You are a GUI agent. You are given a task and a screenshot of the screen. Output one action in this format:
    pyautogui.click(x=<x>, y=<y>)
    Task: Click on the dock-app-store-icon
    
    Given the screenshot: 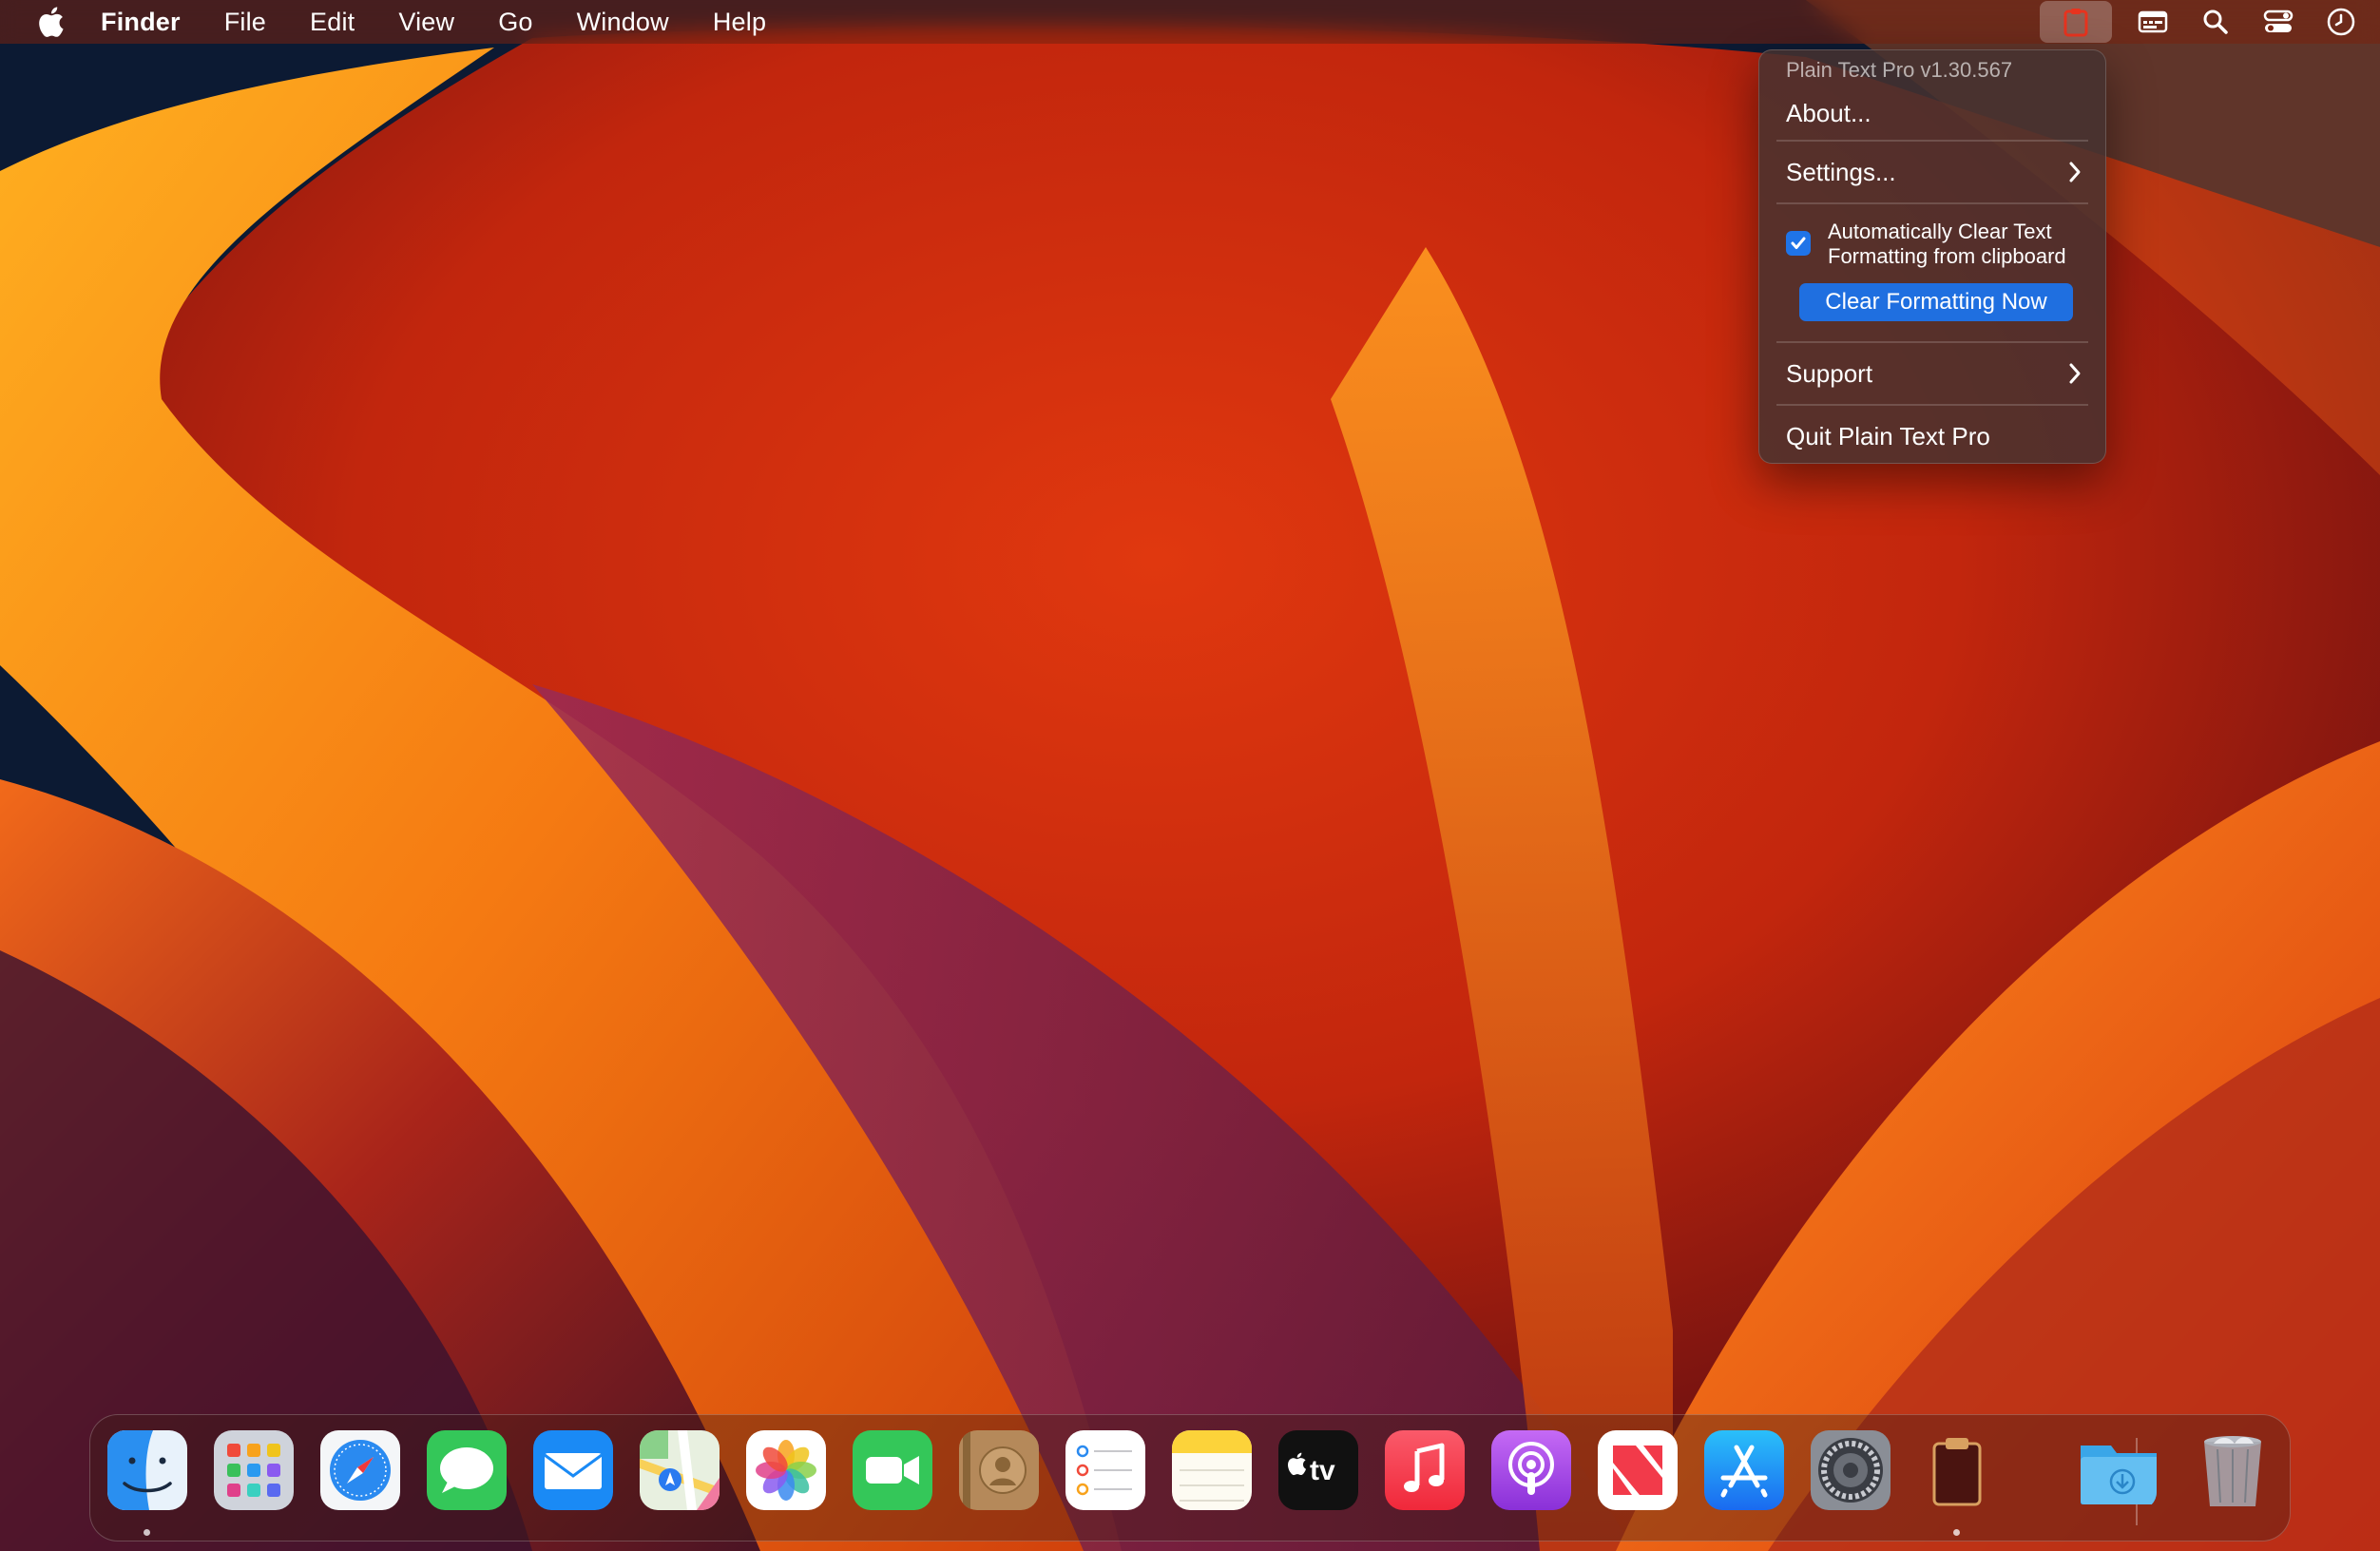 What is the action you would take?
    pyautogui.click(x=1744, y=1470)
    